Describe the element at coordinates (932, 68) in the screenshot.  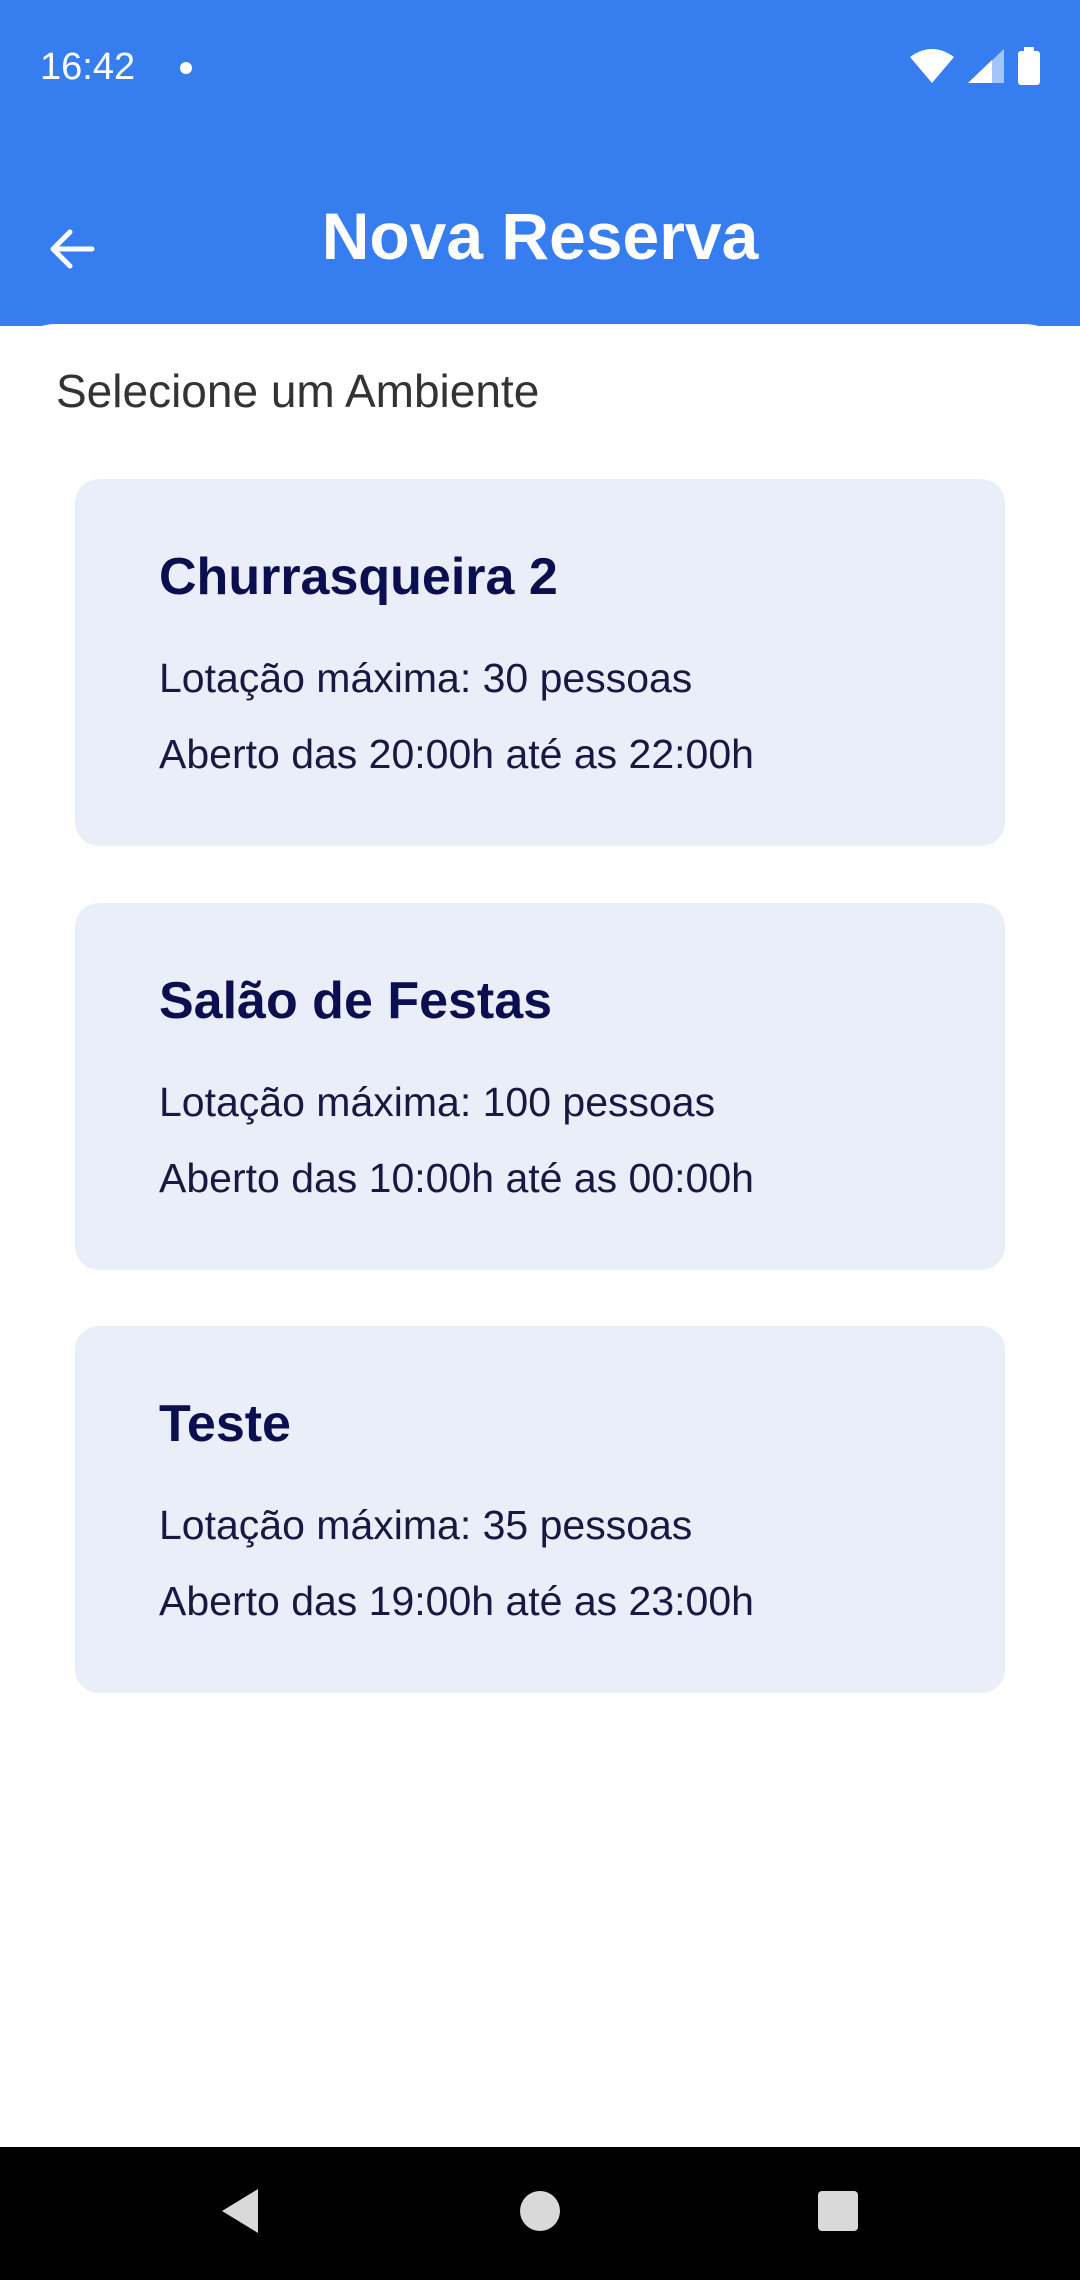
I see `wifi-icon` at that location.